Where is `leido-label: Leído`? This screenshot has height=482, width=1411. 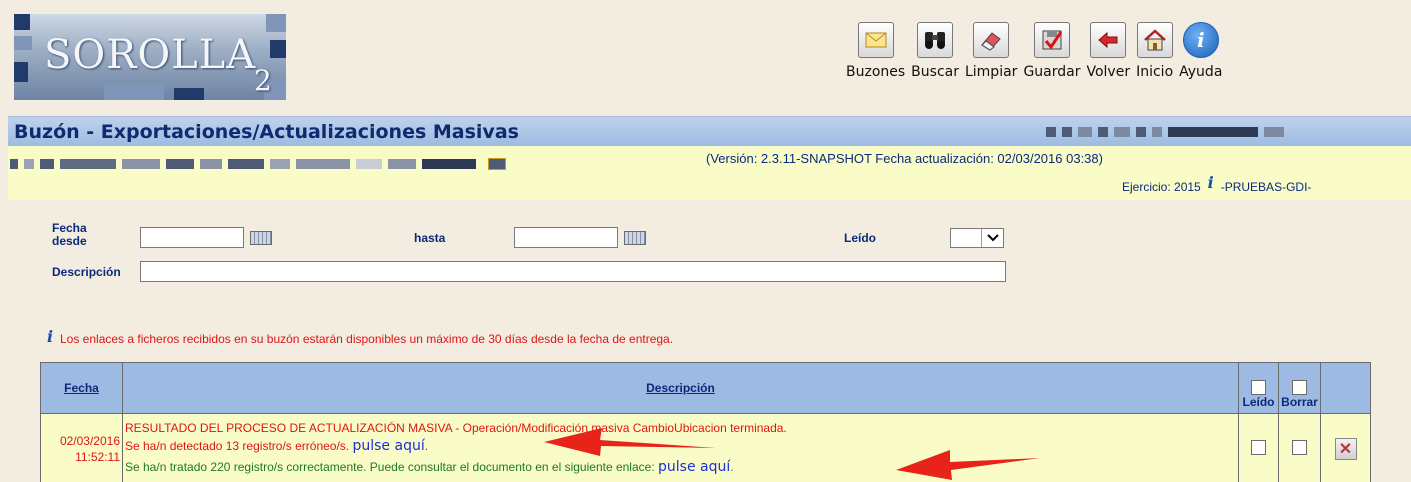 leido-label: Leído is located at coordinates (860, 238).